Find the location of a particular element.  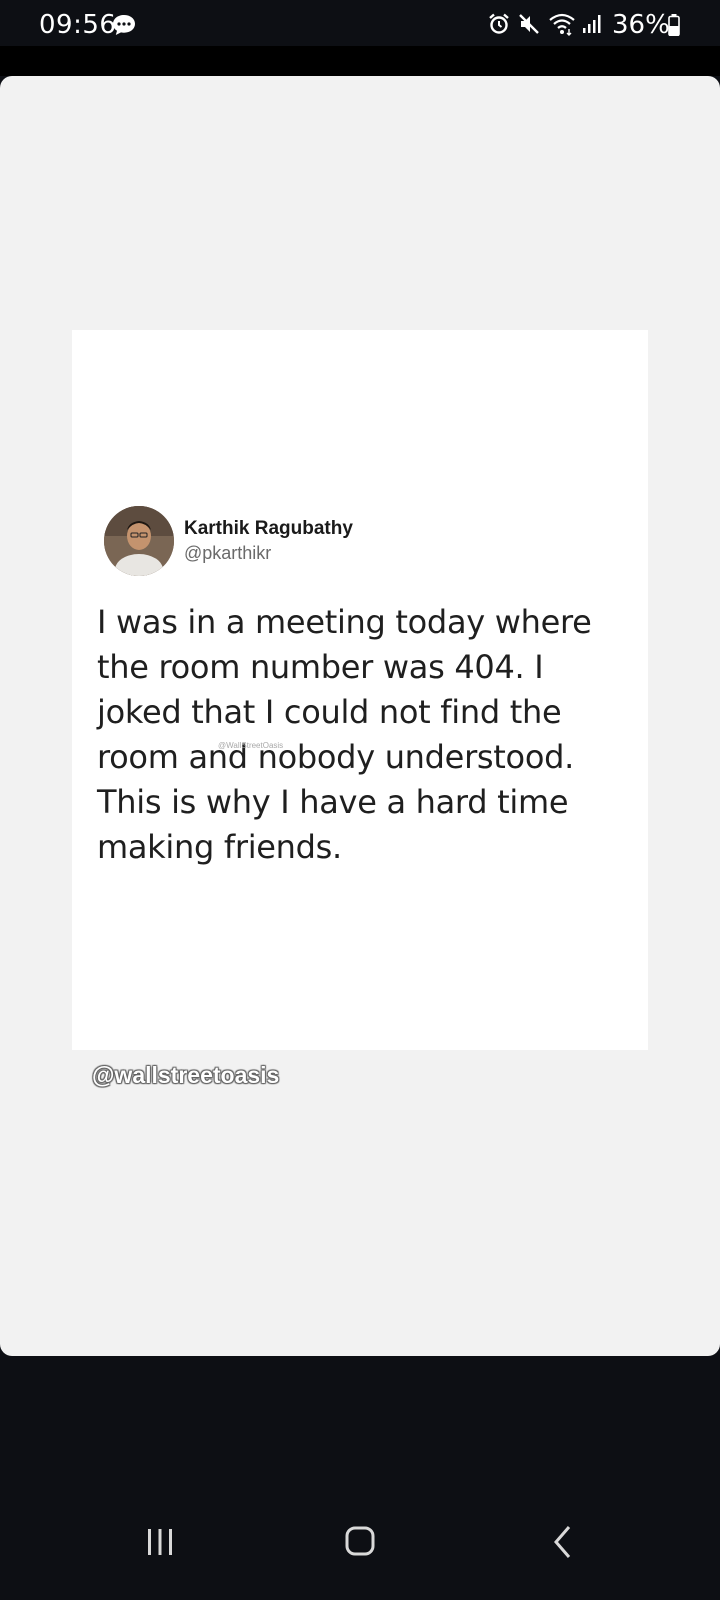

top-band is located at coordinates (360, 61).